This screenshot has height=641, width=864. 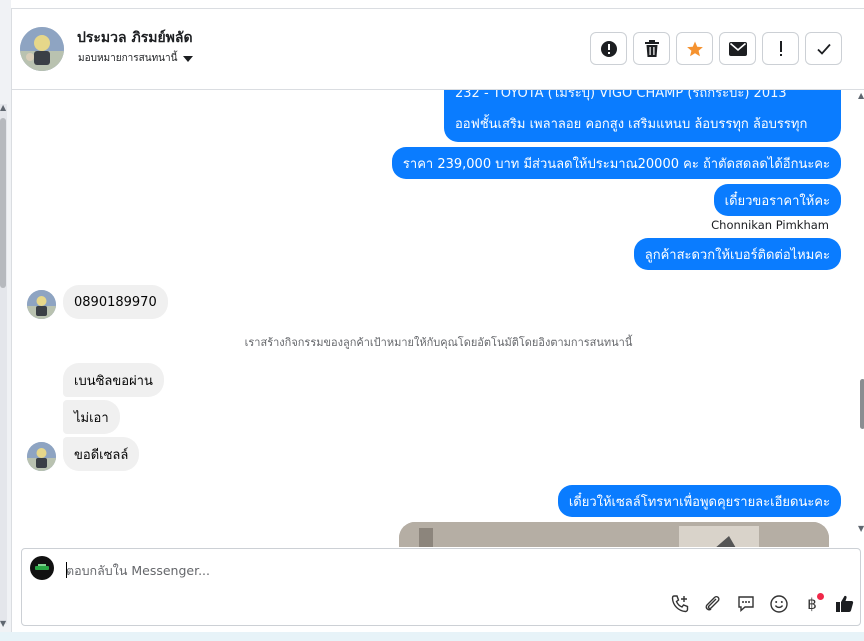 I want to click on baht-icon: ฿, so click(x=812, y=604).